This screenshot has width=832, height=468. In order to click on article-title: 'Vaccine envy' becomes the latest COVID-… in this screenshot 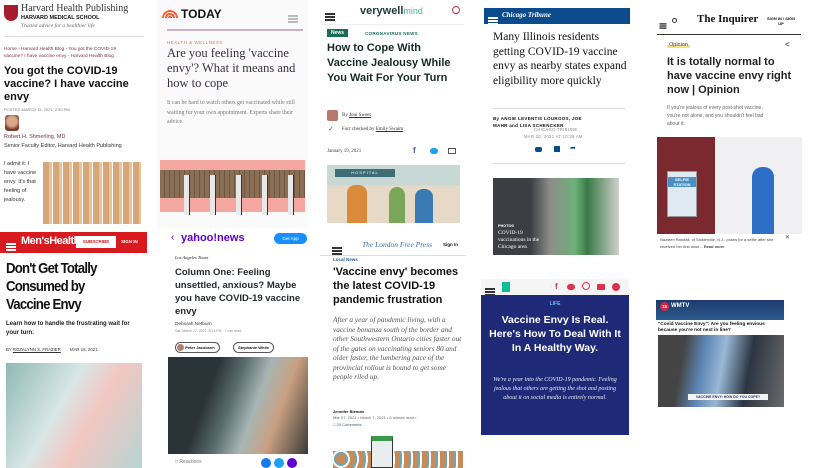, I will do `click(396, 286)`.